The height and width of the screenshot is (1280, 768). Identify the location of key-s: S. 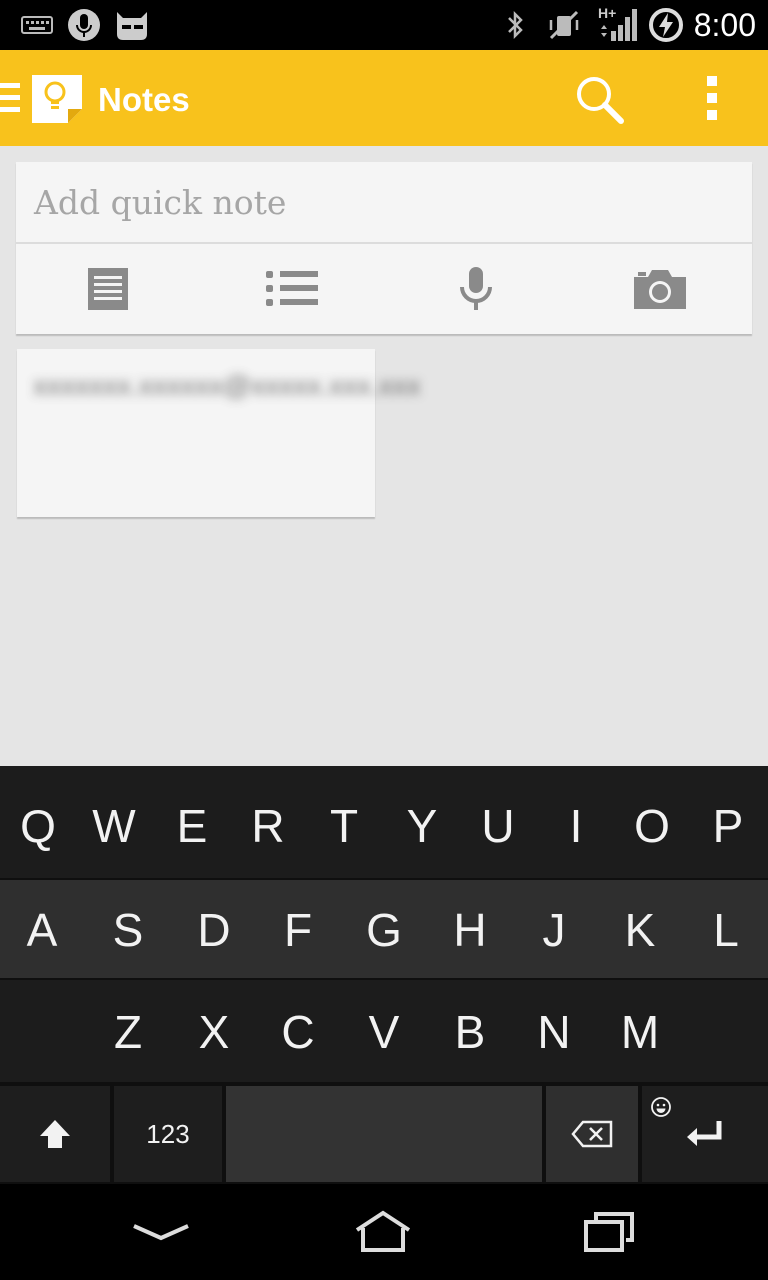
(128, 930).